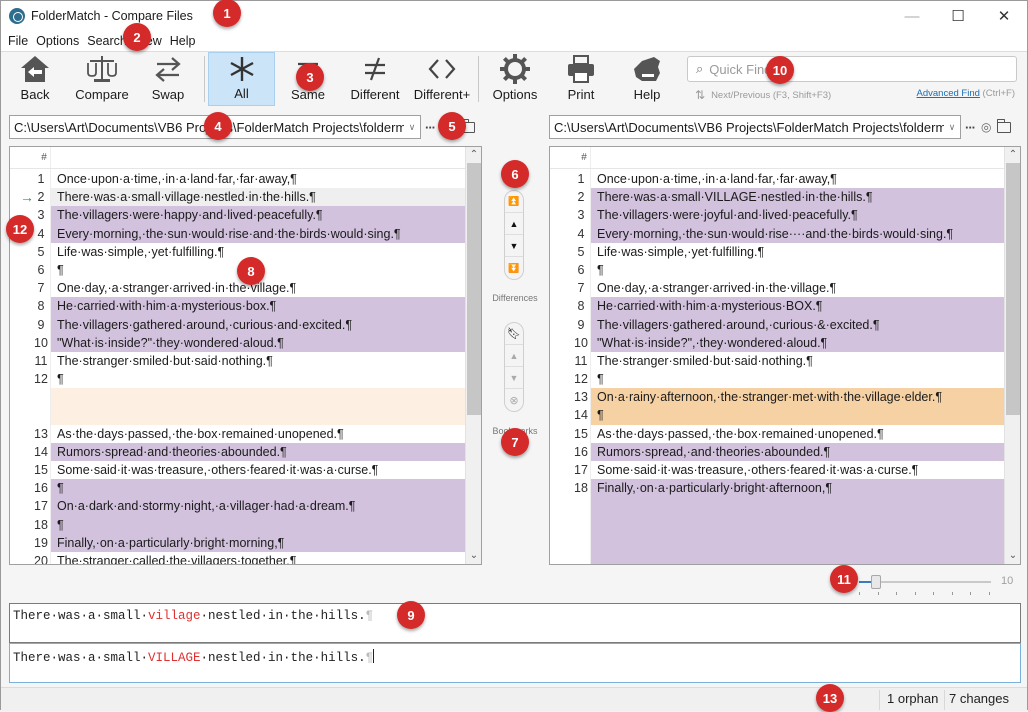 Image resolution: width=1028 pixels, height=712 pixels. Describe the element at coordinates (777, 306) in the screenshot. I see `diff-line-row: 8 He·carried·with·him·a·mysterious·BOX.¶` at that location.